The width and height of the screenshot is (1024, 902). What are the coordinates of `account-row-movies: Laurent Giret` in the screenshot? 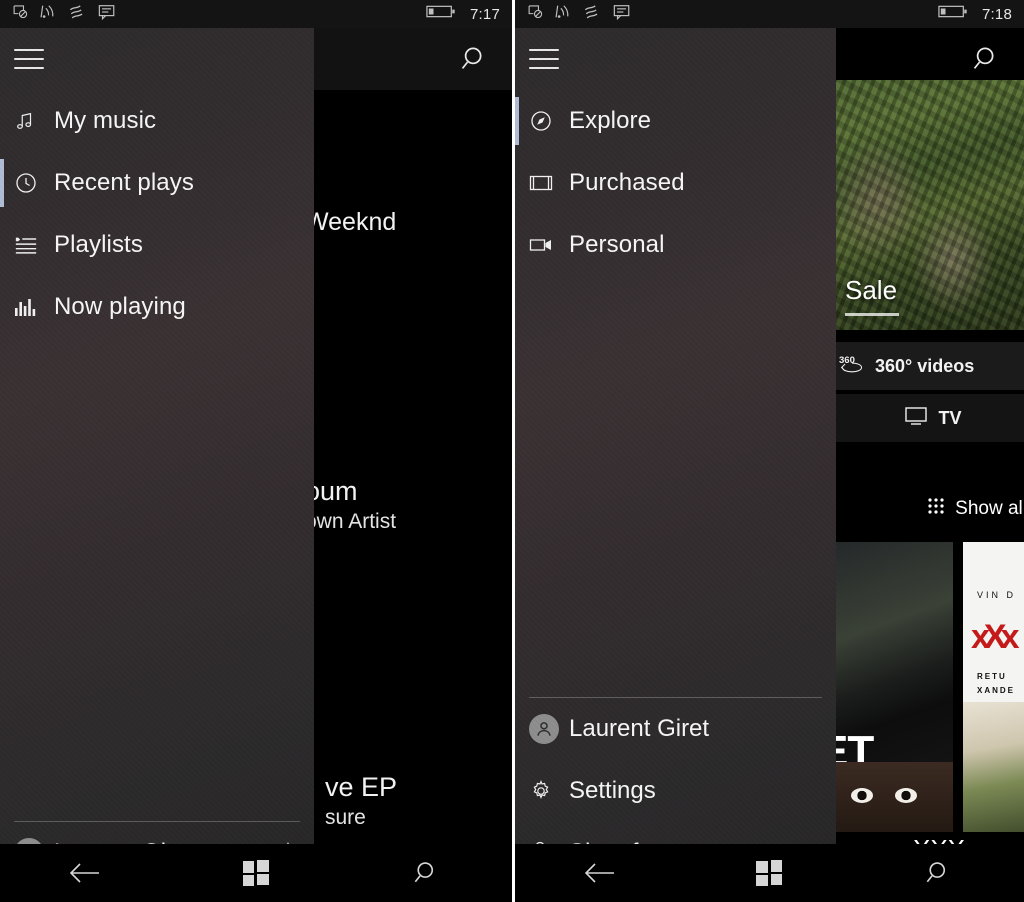 It's located at (675, 729).